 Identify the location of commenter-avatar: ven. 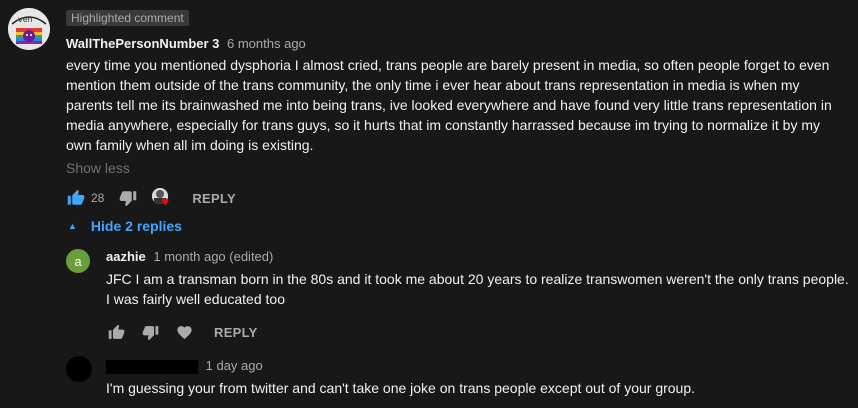
(29, 29).